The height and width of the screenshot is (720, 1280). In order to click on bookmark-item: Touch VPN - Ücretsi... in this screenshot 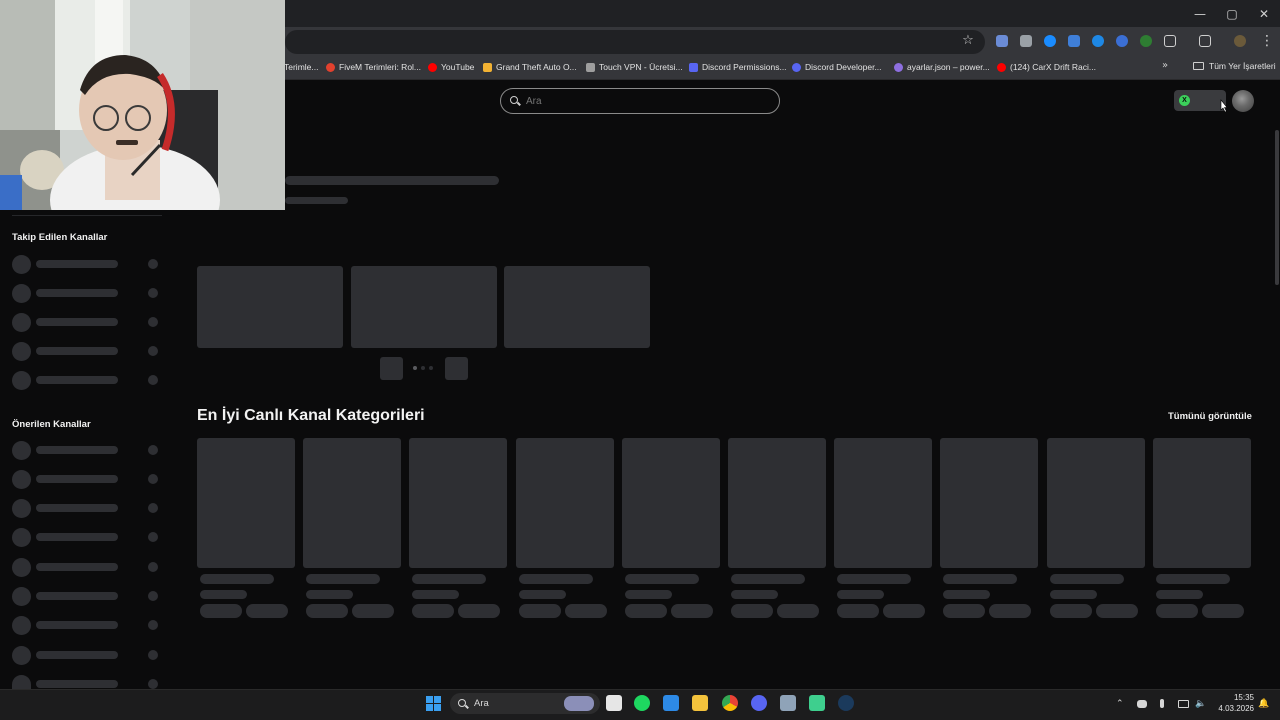, I will do `click(634, 67)`.